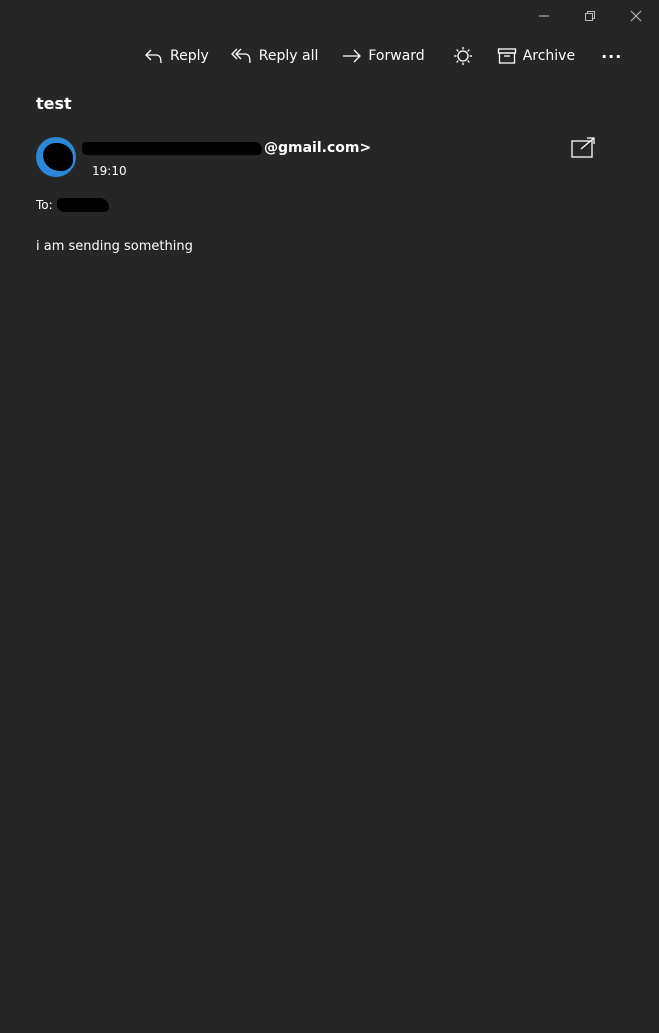 The height and width of the screenshot is (1033, 659). I want to click on sender-address-suffix: @gmail.com>, so click(318, 148).